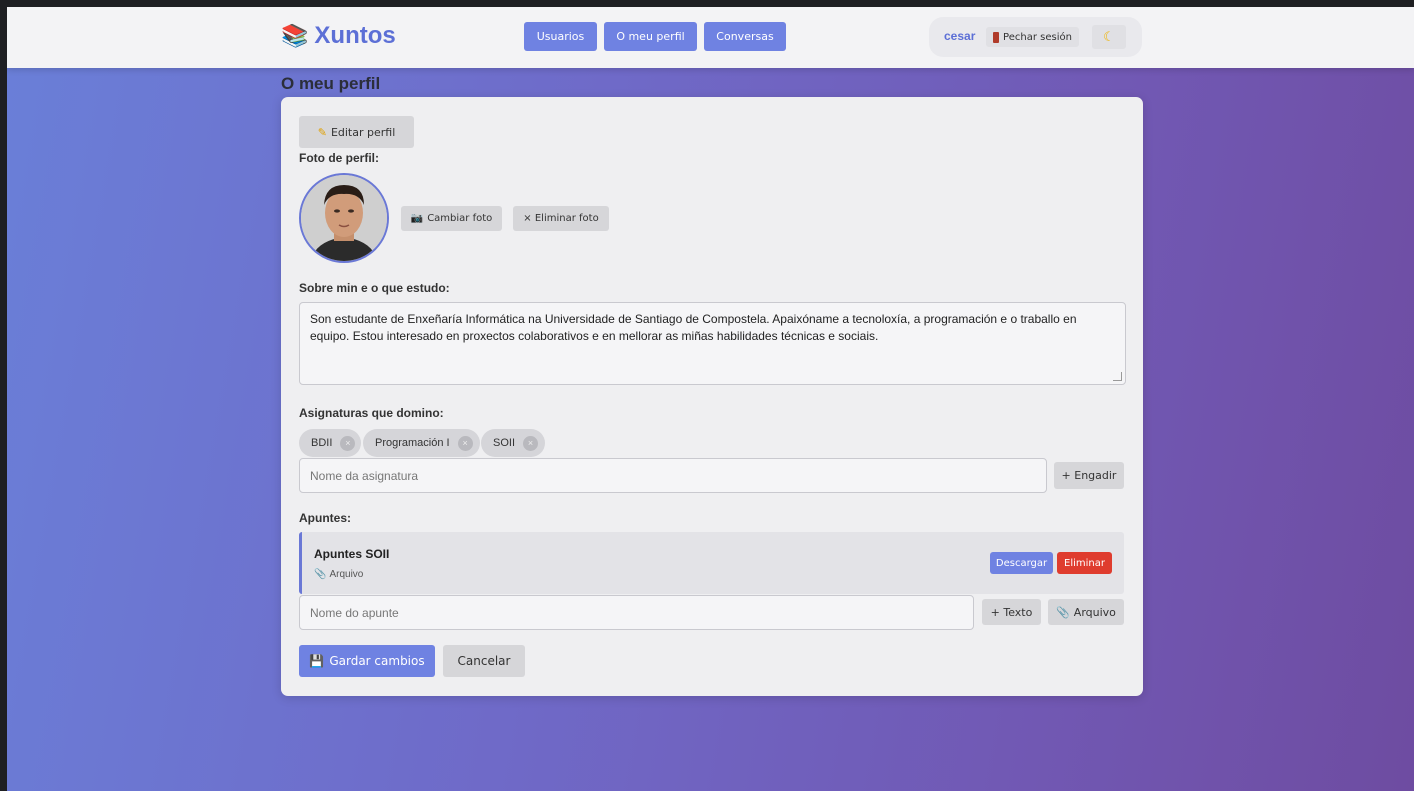 This screenshot has height=791, width=1414. What do you see at coordinates (959, 36) in the screenshot?
I see `username-link: cesar` at bounding box center [959, 36].